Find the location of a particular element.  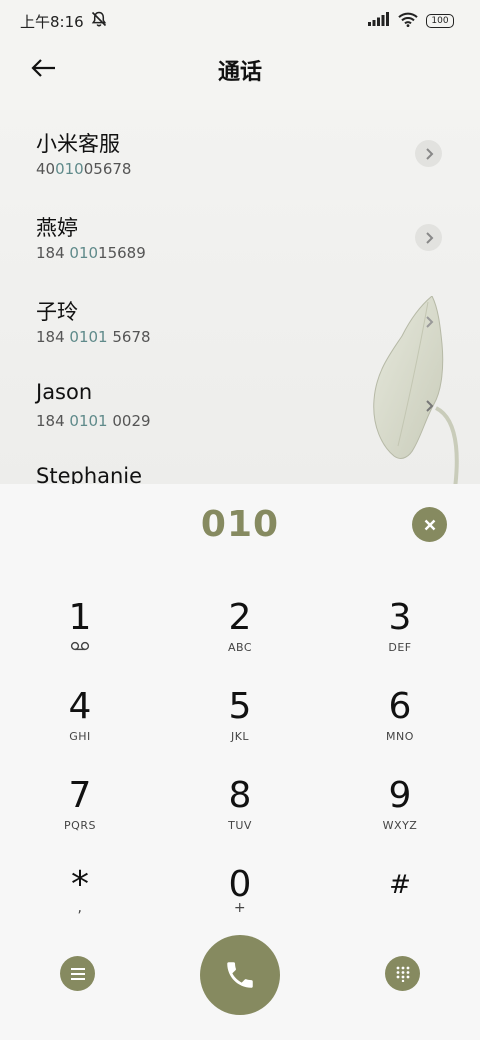

key-star: * , is located at coordinates (80, 905).